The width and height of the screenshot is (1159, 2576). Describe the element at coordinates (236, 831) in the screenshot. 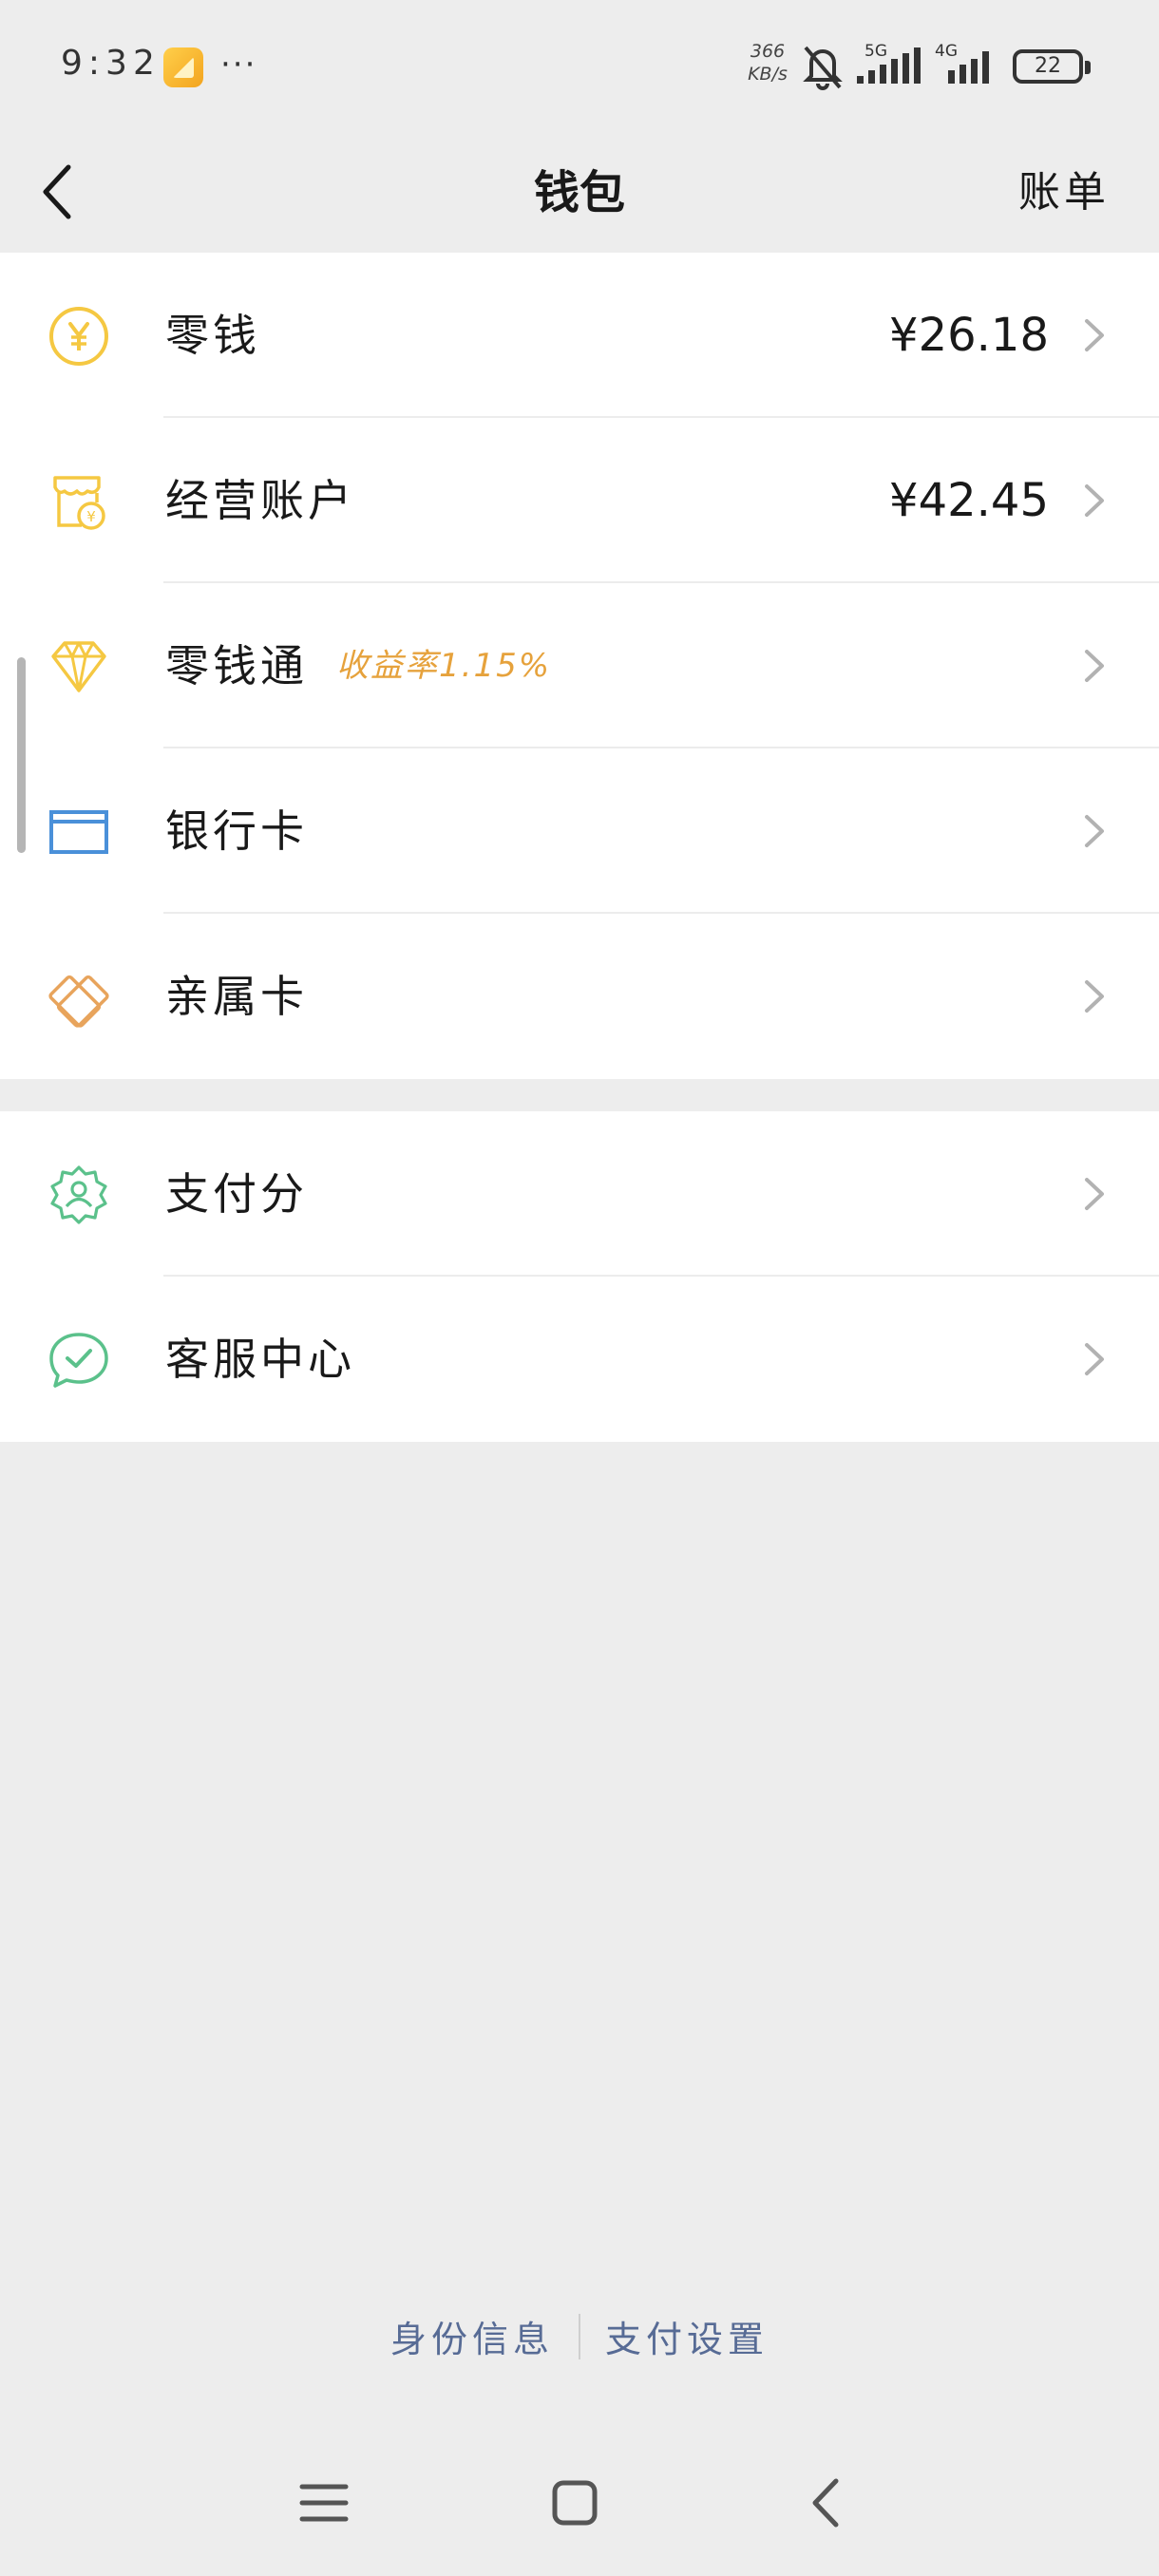

I see `list-item-label: 银行卡` at that location.